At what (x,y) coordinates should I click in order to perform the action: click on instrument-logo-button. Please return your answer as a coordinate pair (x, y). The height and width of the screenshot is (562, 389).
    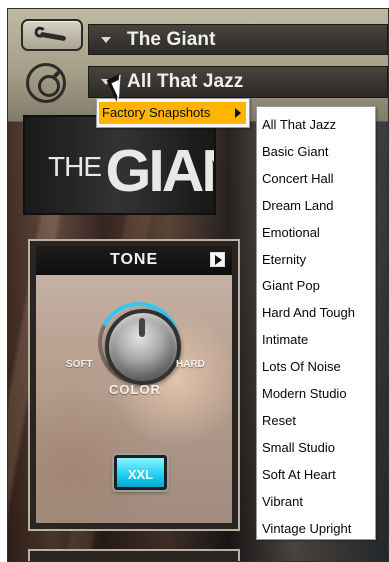
    Looking at the image, I should click on (49, 85).